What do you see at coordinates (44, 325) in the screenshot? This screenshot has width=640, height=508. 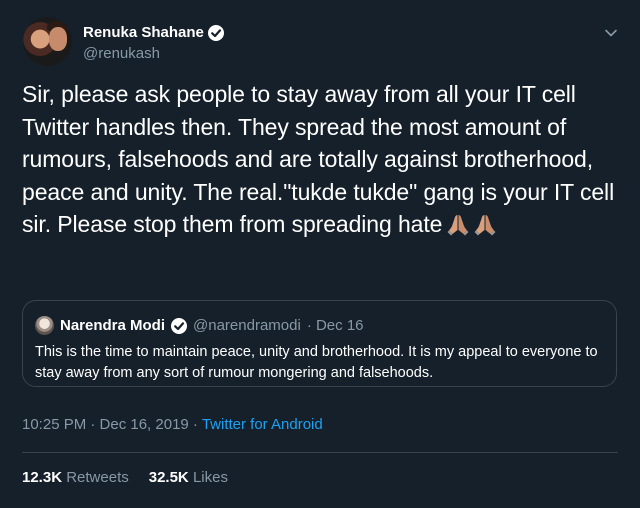 I see `quoted-author-avatar` at bounding box center [44, 325].